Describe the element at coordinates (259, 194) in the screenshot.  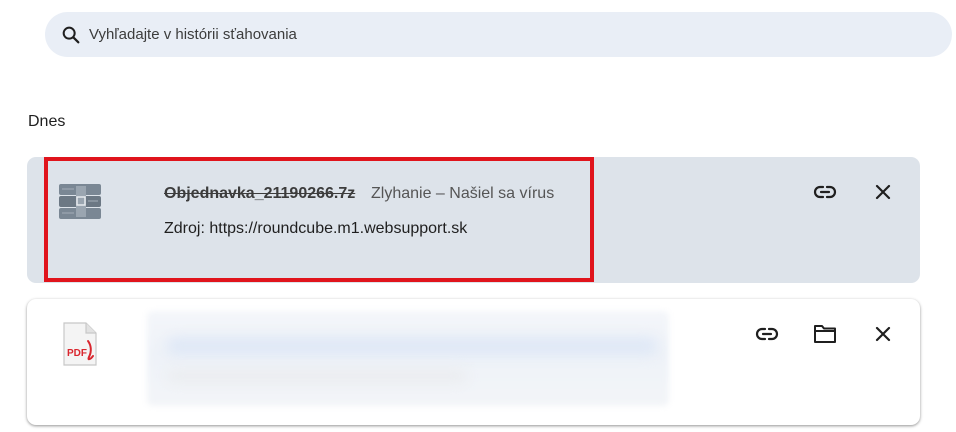
I see `file-name: Objednavka_21190266.7z` at that location.